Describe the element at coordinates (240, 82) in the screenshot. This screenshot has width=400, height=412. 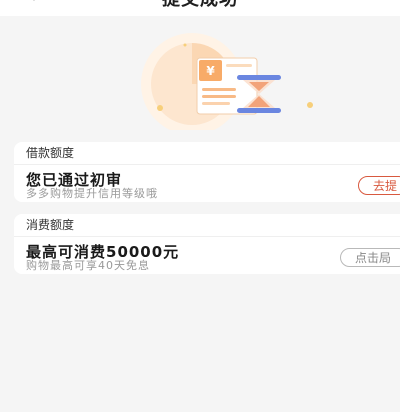
I see `success-illustration: ¥` at that location.